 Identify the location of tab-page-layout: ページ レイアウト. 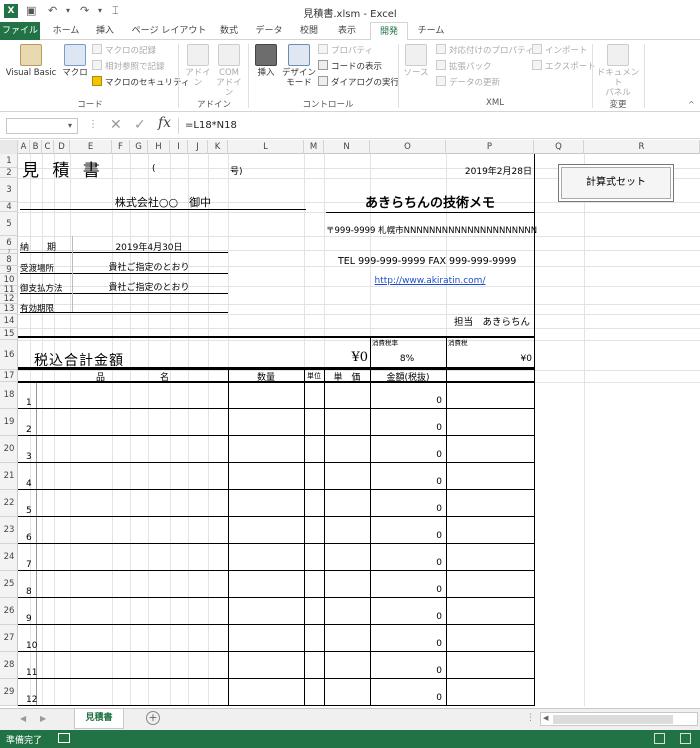
(169, 31).